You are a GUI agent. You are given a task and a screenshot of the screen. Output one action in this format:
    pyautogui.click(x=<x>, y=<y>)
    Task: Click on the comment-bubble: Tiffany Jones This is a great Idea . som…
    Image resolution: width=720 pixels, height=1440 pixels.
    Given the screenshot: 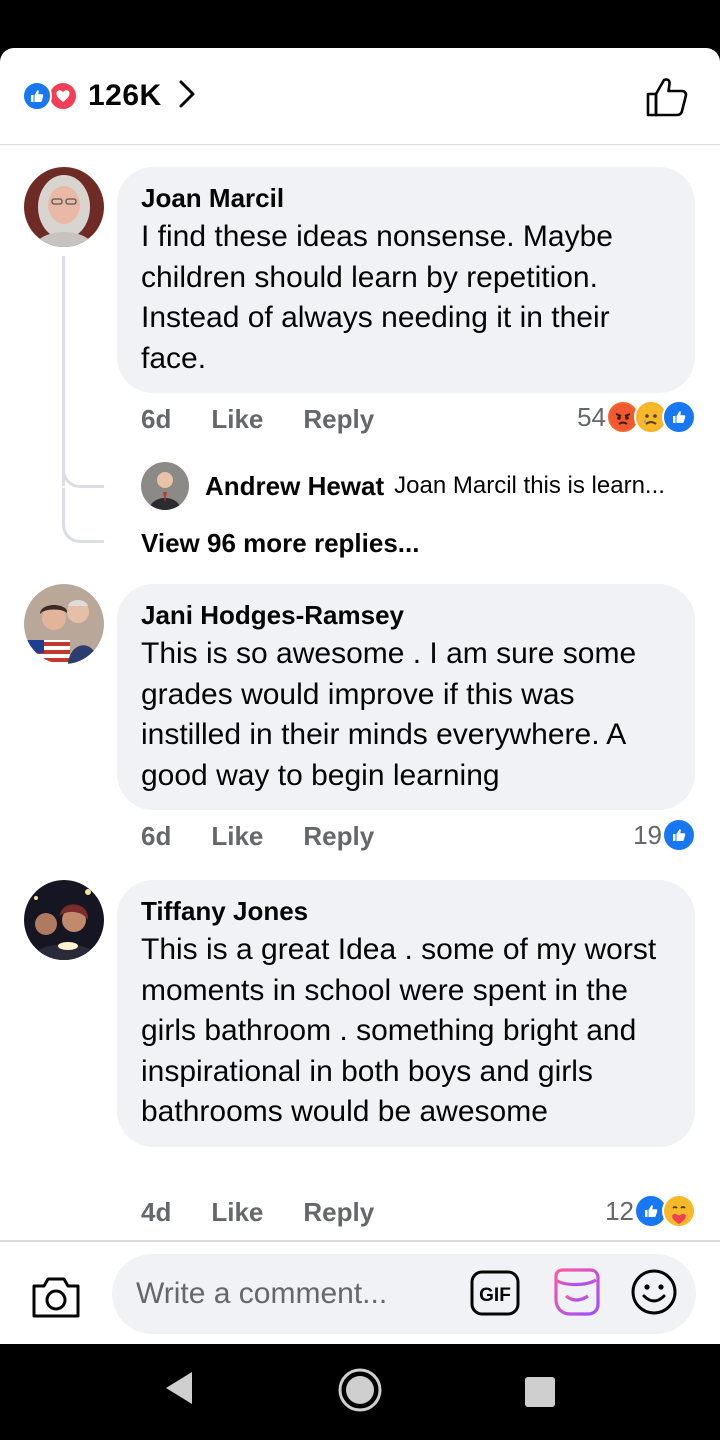 What is the action you would take?
    pyautogui.click(x=406, y=1013)
    